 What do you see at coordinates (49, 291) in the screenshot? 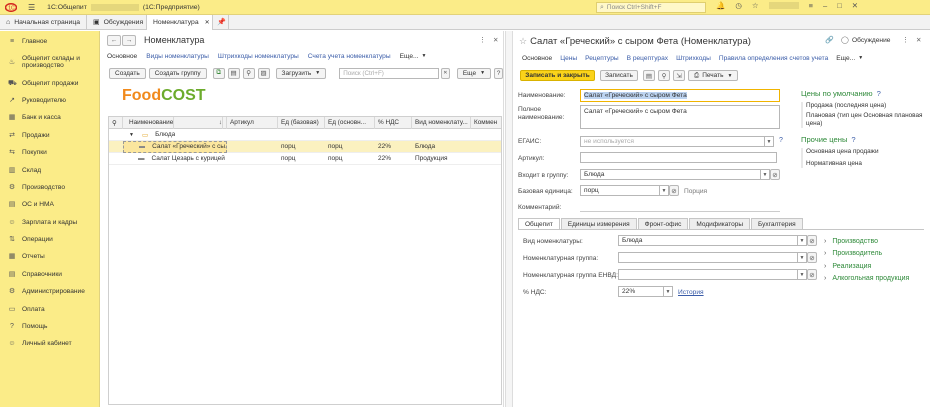
I see `sidebar-item: ⚙ Администрирование` at bounding box center [49, 291].